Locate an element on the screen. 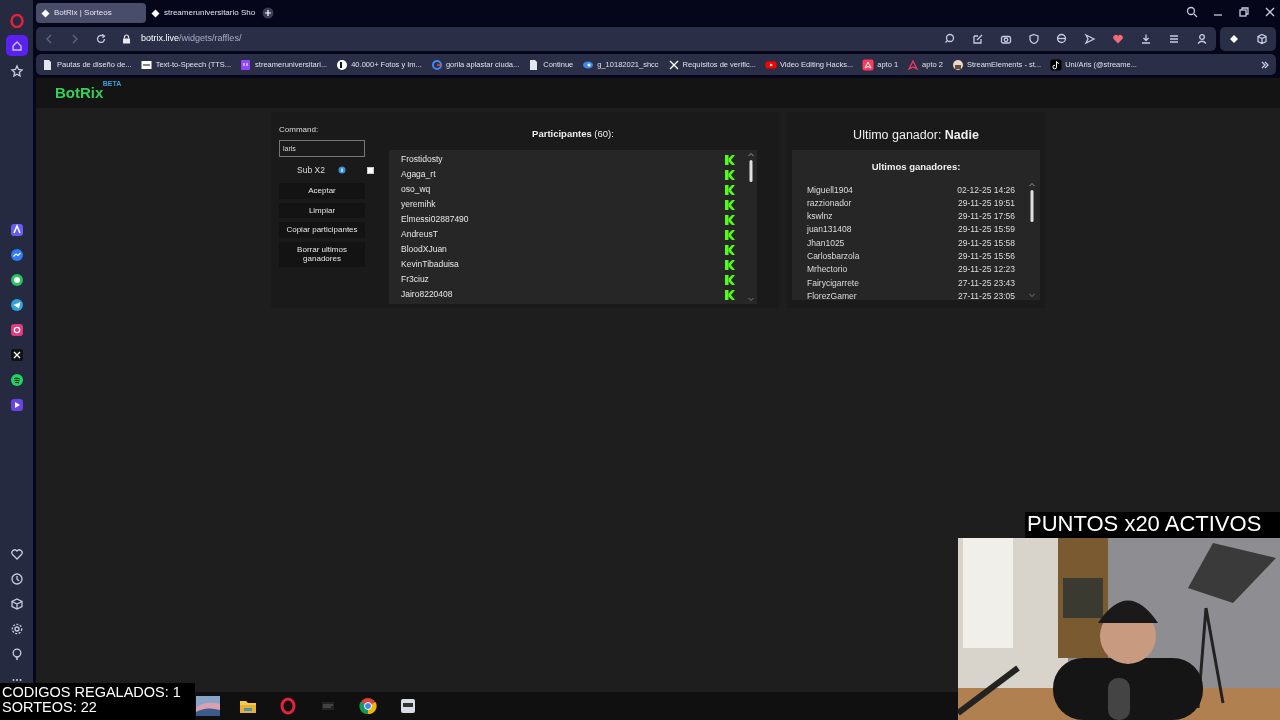 The height and width of the screenshot is (720, 1280). chevrons-icon is located at coordinates (1265, 64).